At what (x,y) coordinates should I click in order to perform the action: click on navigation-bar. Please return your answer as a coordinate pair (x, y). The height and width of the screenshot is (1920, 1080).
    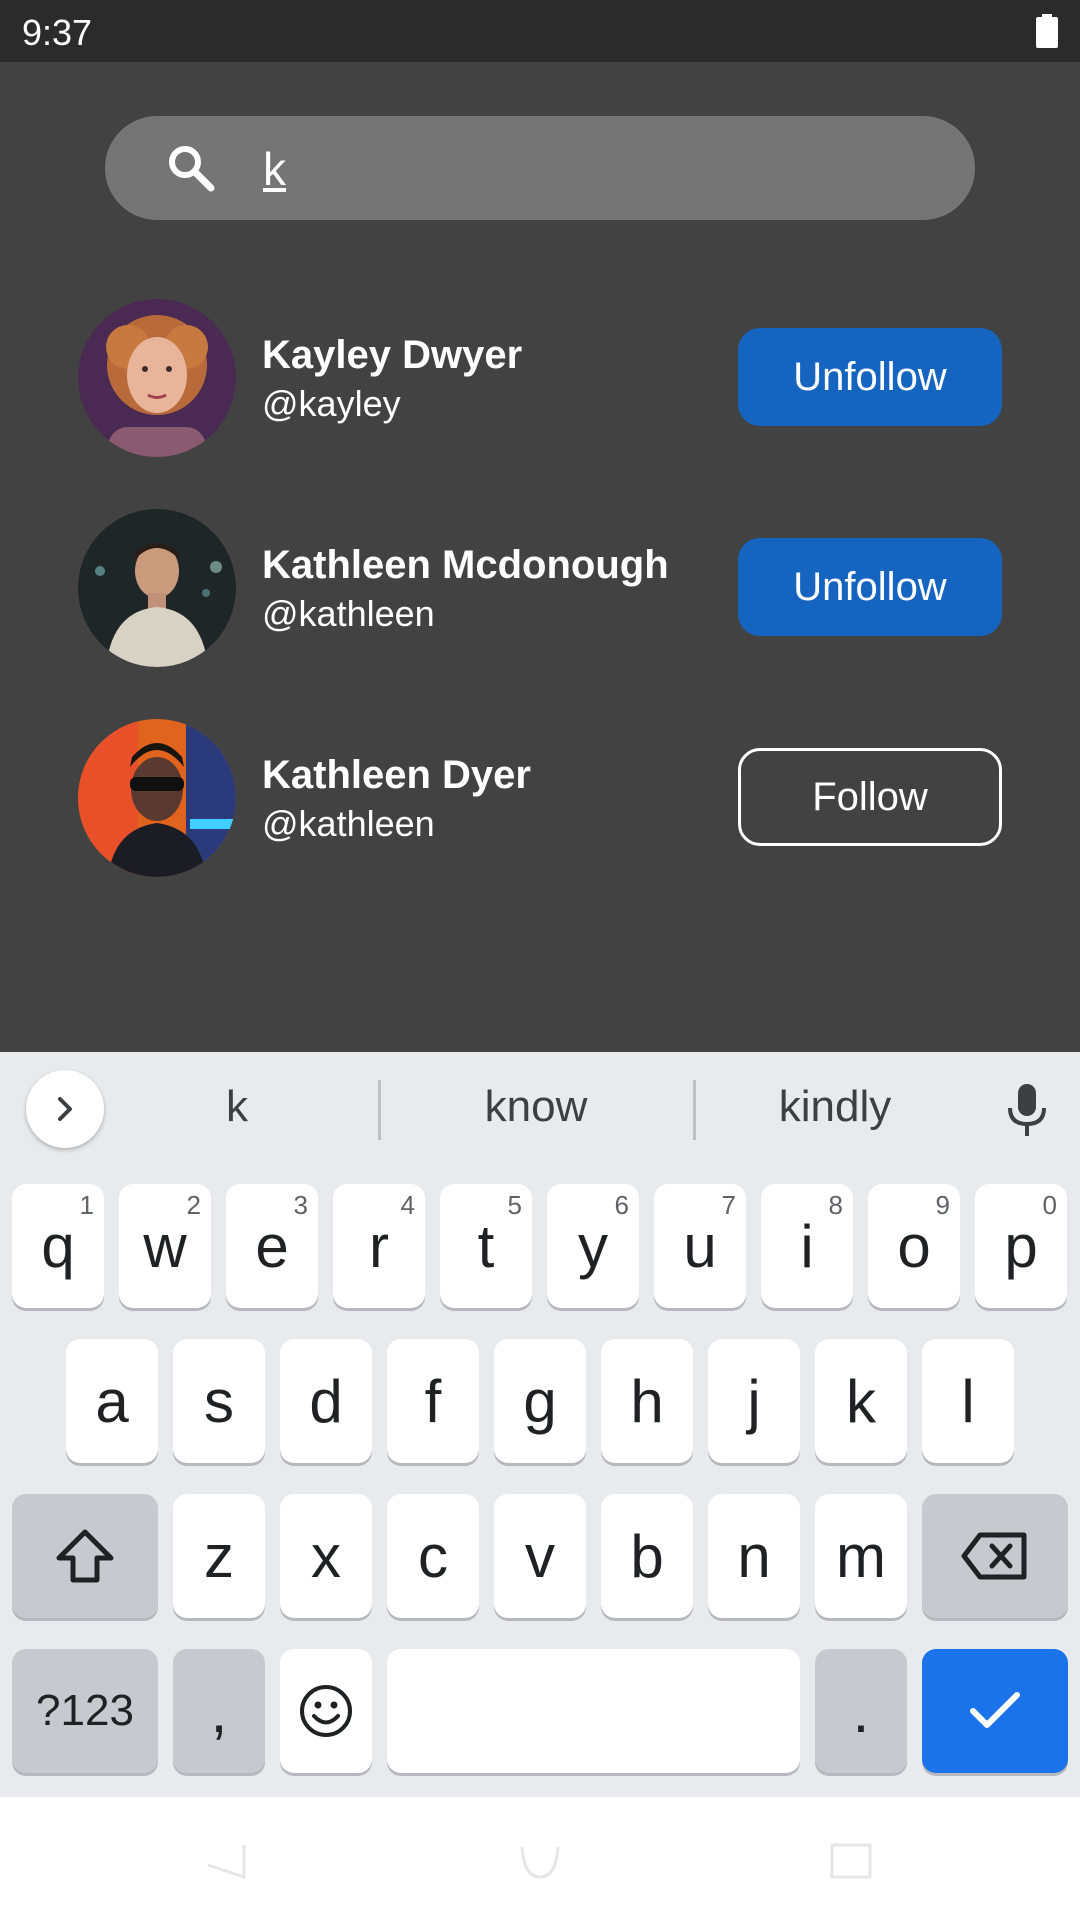
    Looking at the image, I should click on (540, 1858).